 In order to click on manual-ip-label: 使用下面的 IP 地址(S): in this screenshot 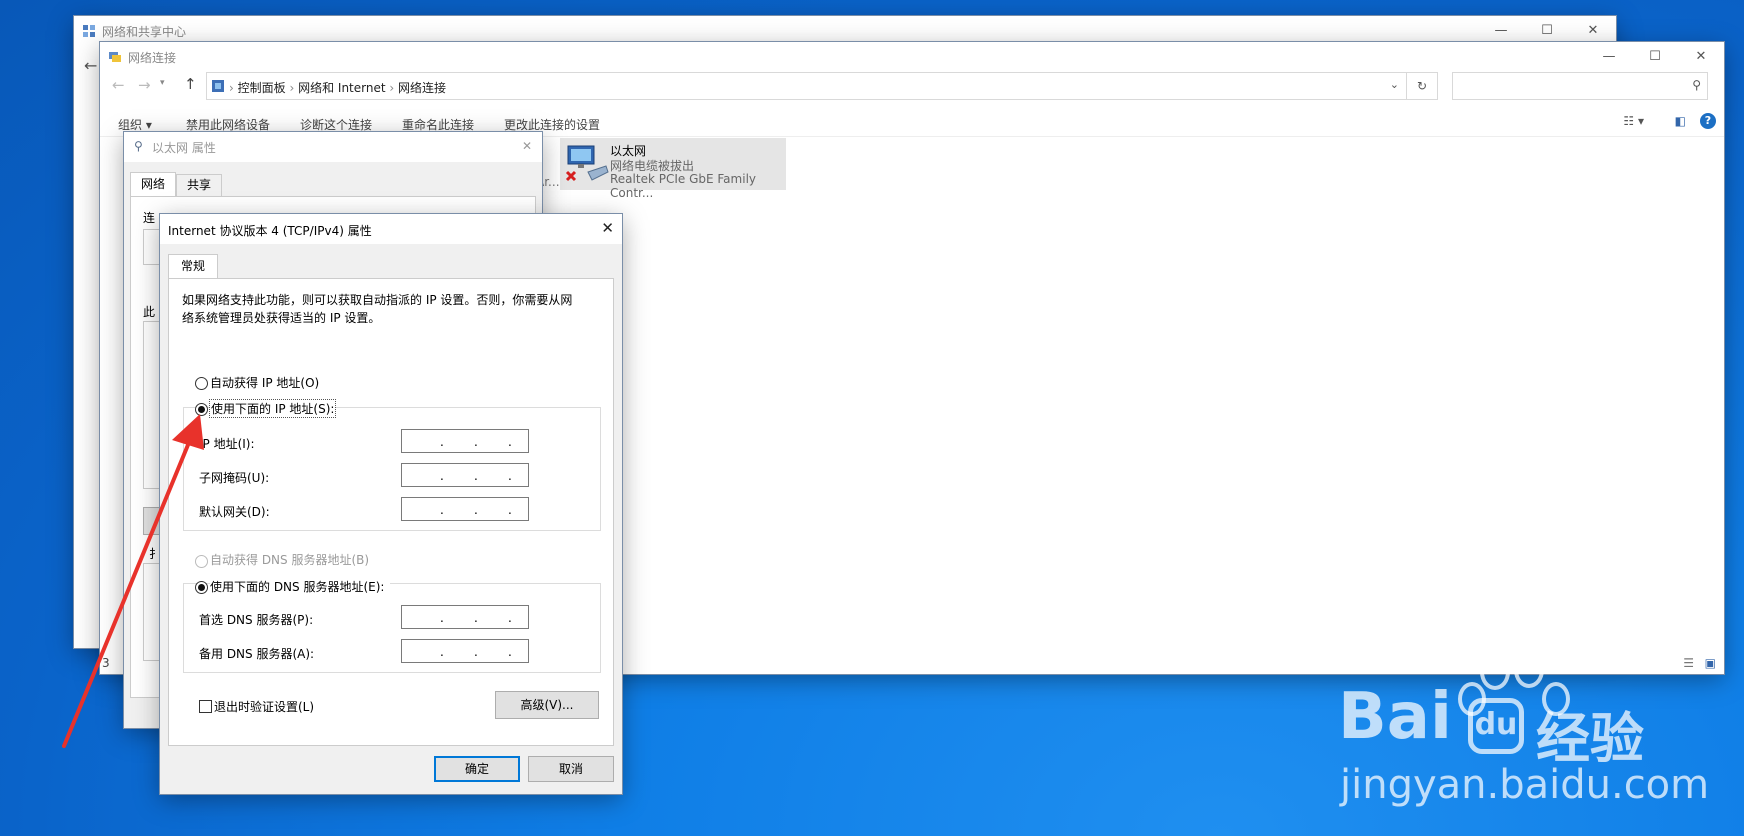, I will do `click(273, 408)`.